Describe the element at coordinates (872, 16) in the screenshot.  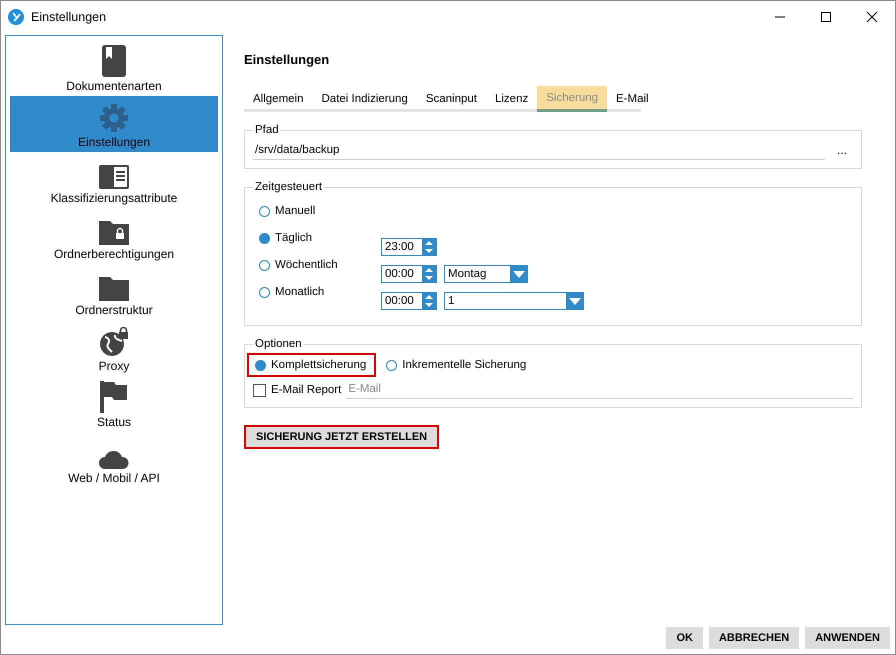
I see `close-icon` at that location.